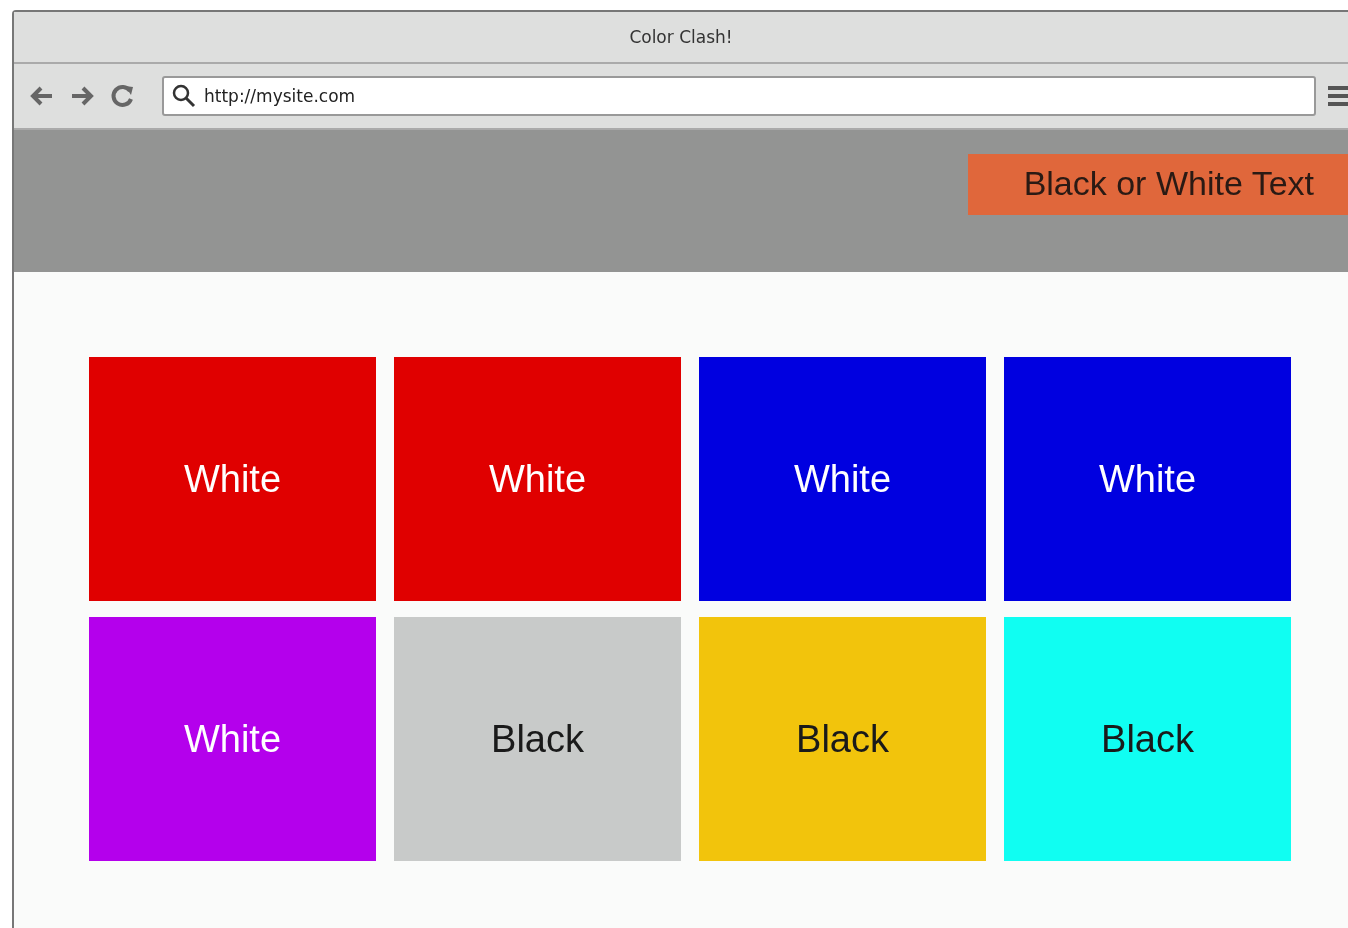 This screenshot has width=1348, height=928. I want to click on header-banner: Black or White Text, so click(1157, 184).